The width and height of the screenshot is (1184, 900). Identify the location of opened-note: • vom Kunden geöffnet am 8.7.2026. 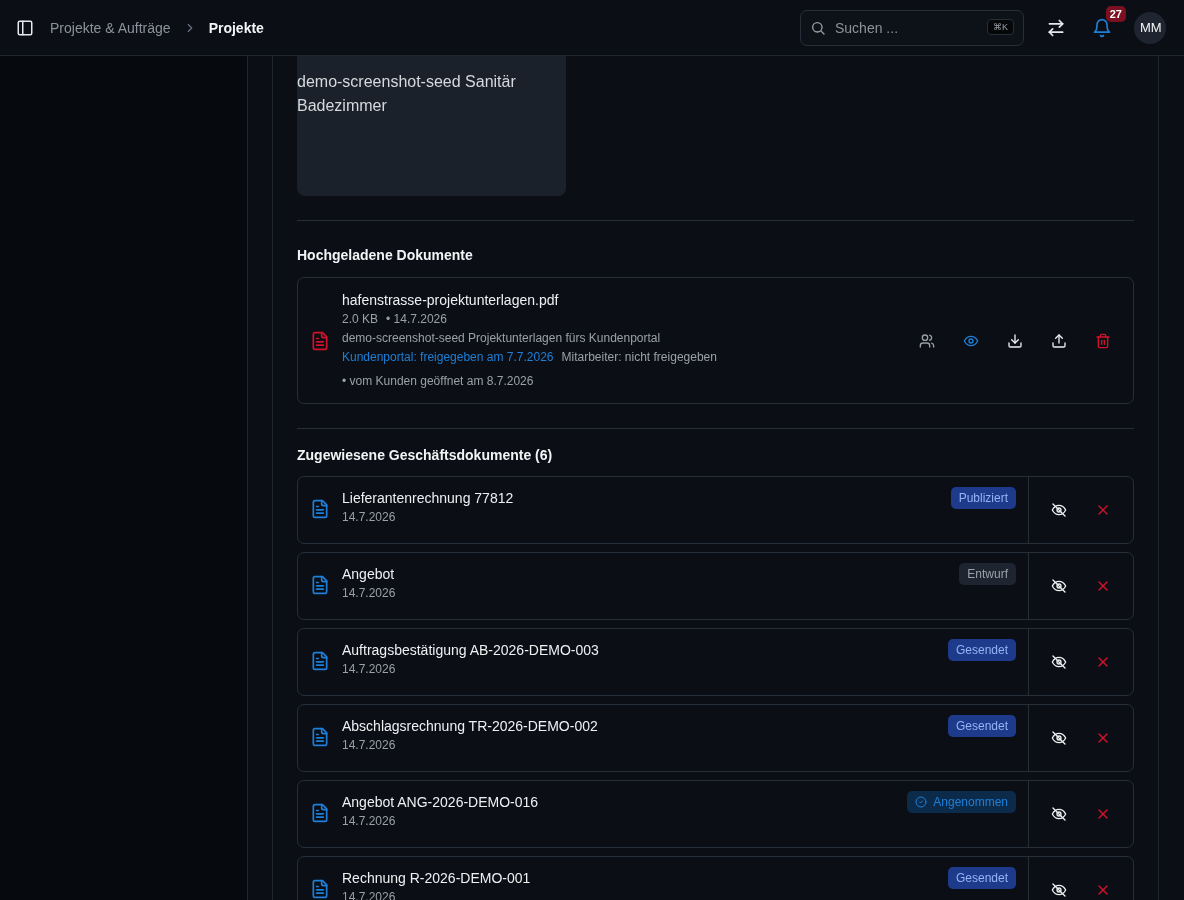
(438, 381).